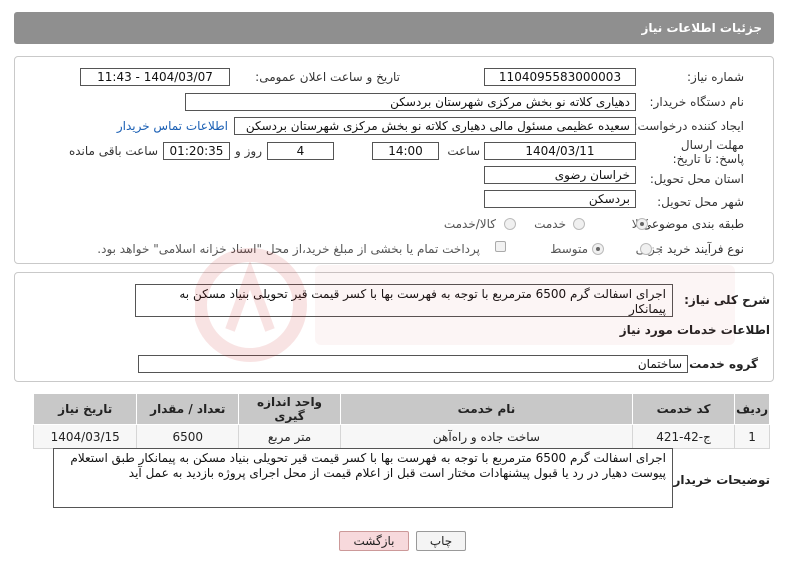  Describe the element at coordinates (394, 28) in the screenshot. I see `page-title: جزئیات اطلاعات نیاز` at that location.